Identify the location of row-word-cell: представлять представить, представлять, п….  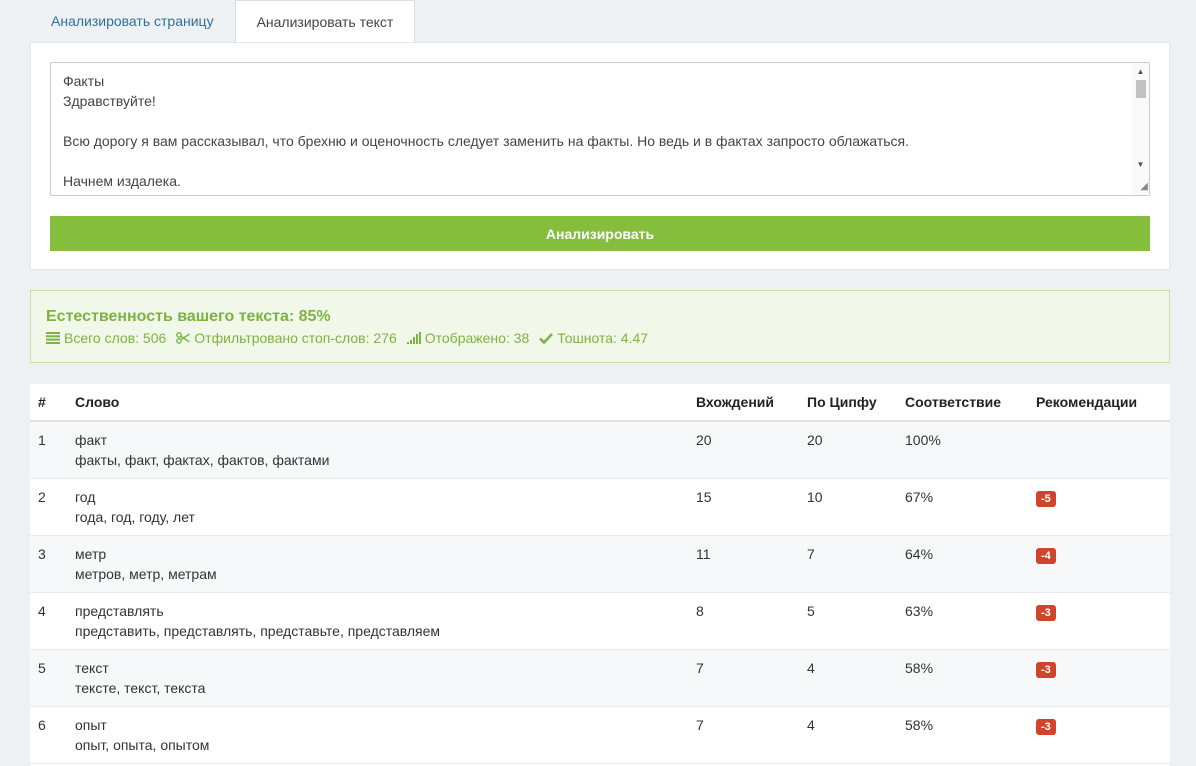
(377, 621).